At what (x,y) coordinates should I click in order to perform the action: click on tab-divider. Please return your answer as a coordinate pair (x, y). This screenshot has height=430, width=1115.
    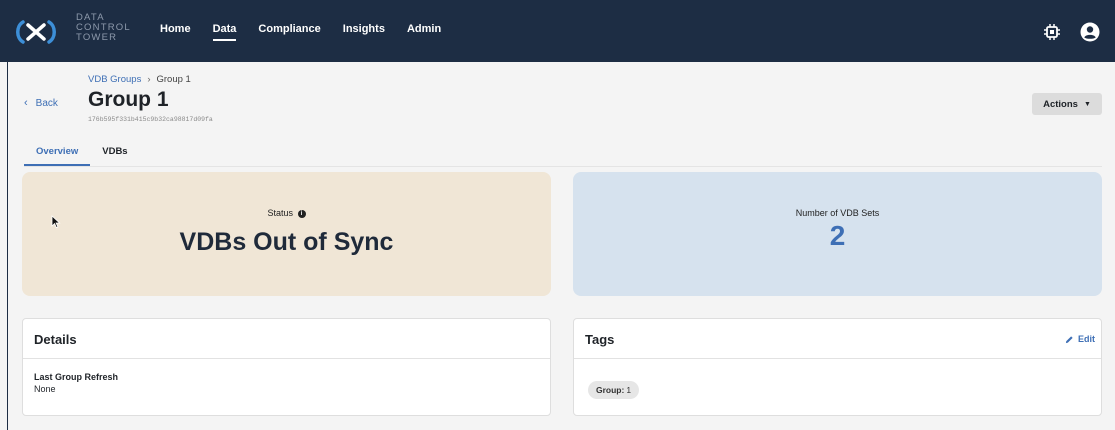
    Looking at the image, I should click on (563, 166).